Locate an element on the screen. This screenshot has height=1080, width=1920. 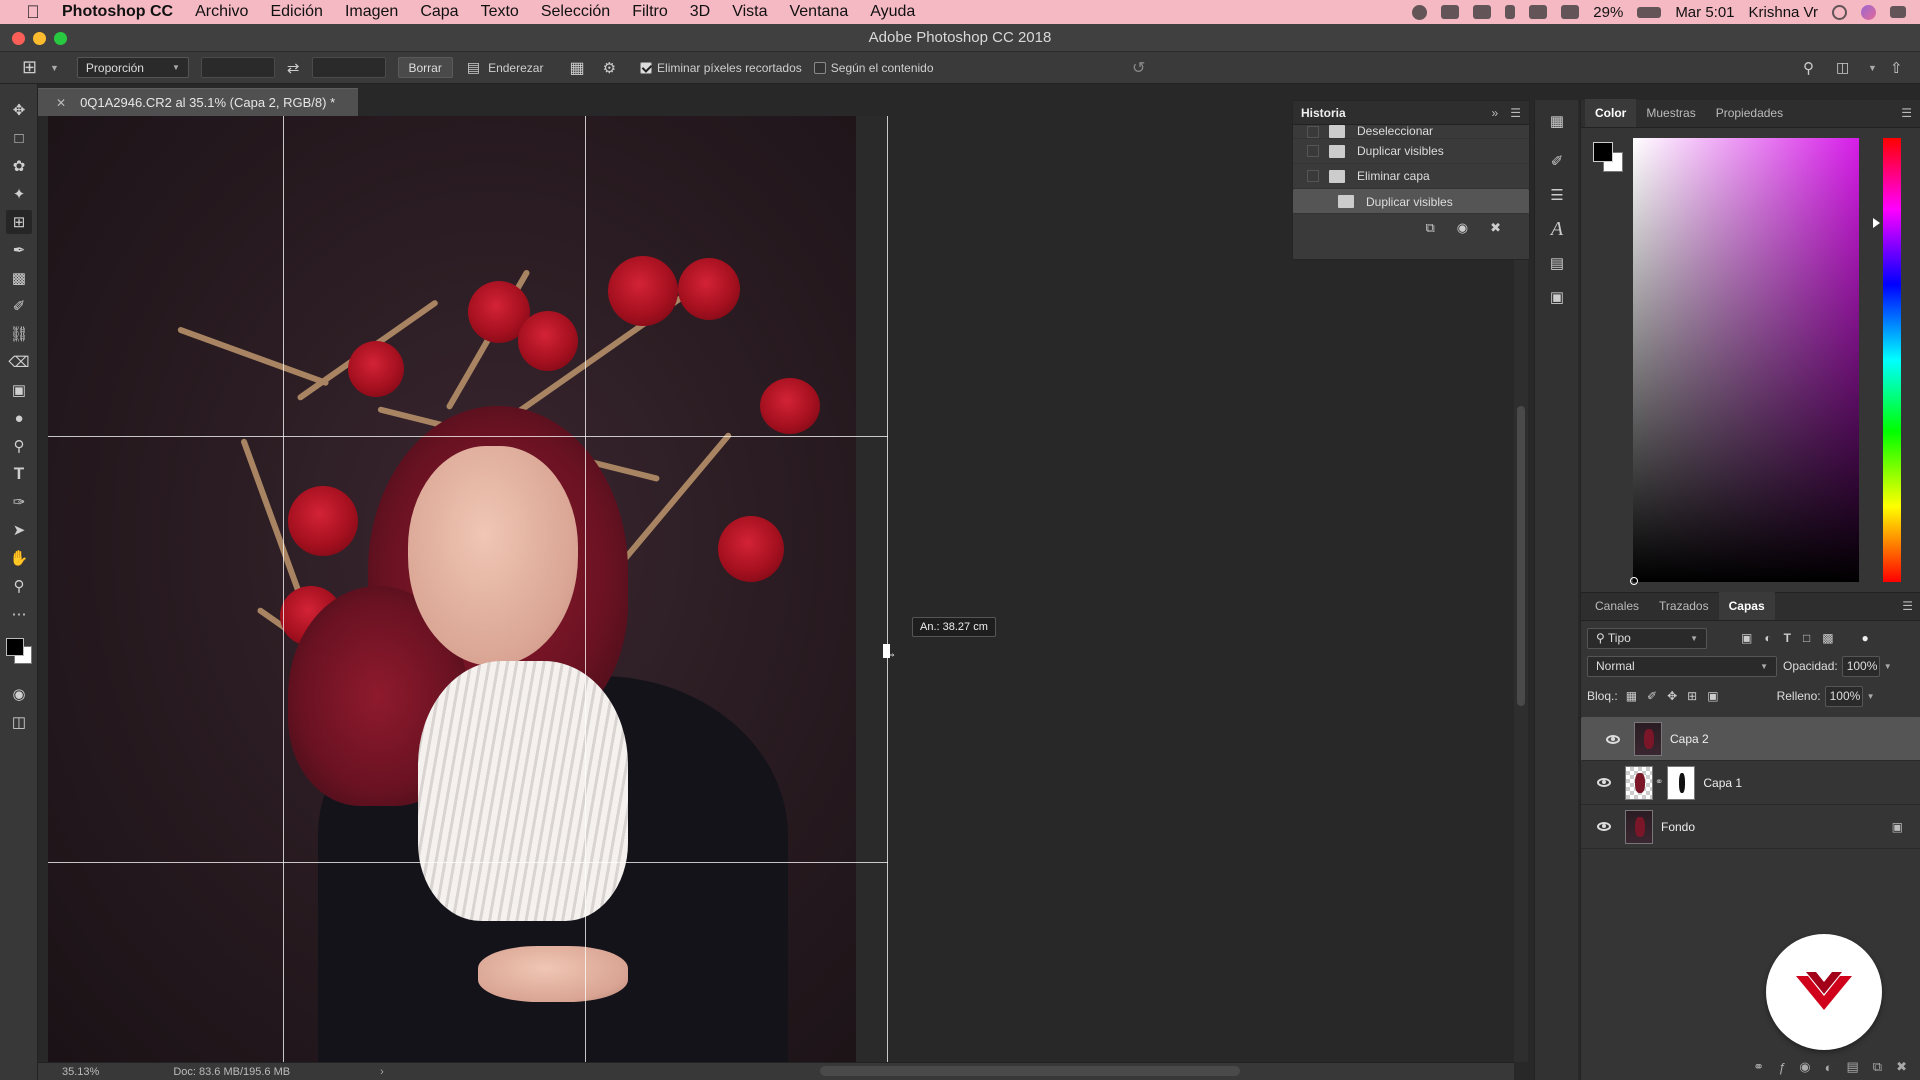
brush-tool-icon: ✐ is located at coordinates (19, 306).